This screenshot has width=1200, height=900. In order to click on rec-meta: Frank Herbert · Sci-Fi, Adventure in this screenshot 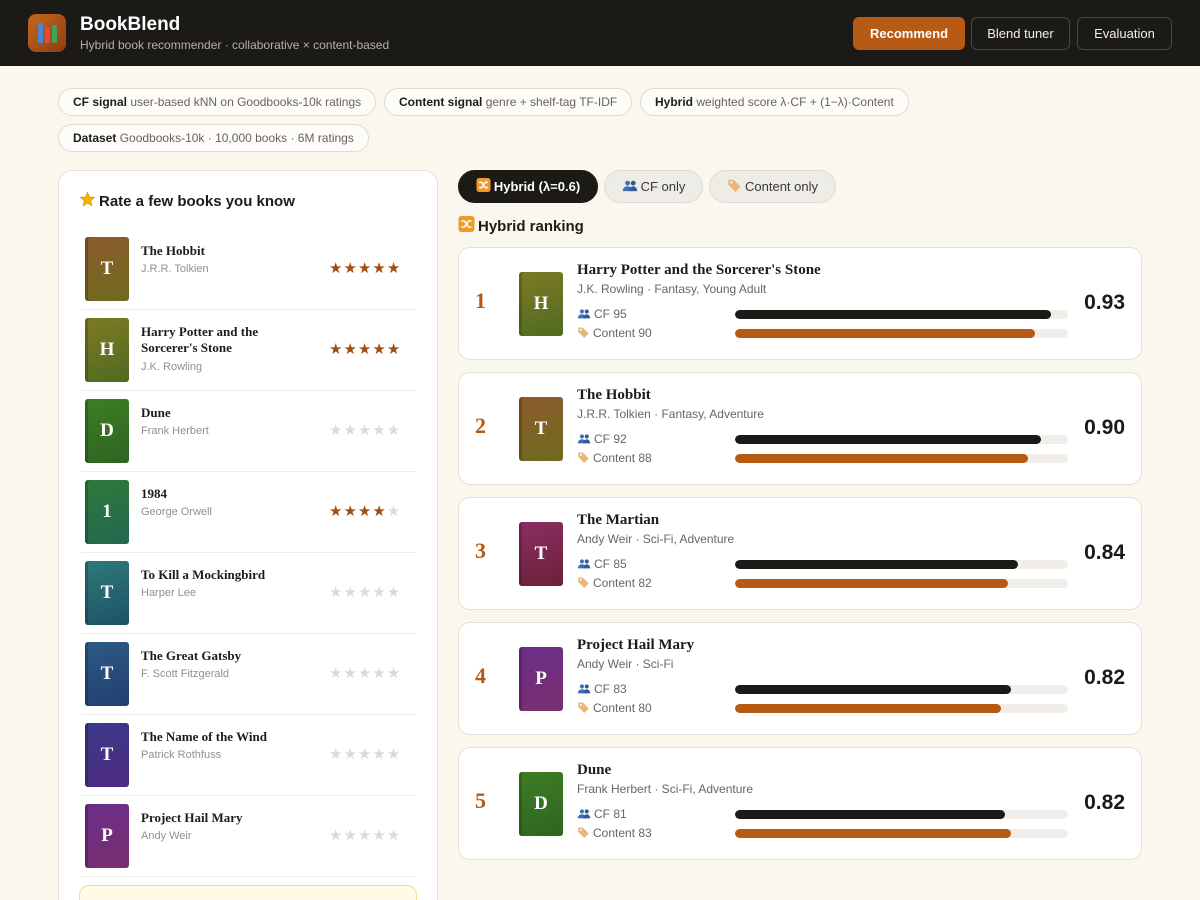, I will do `click(665, 789)`.